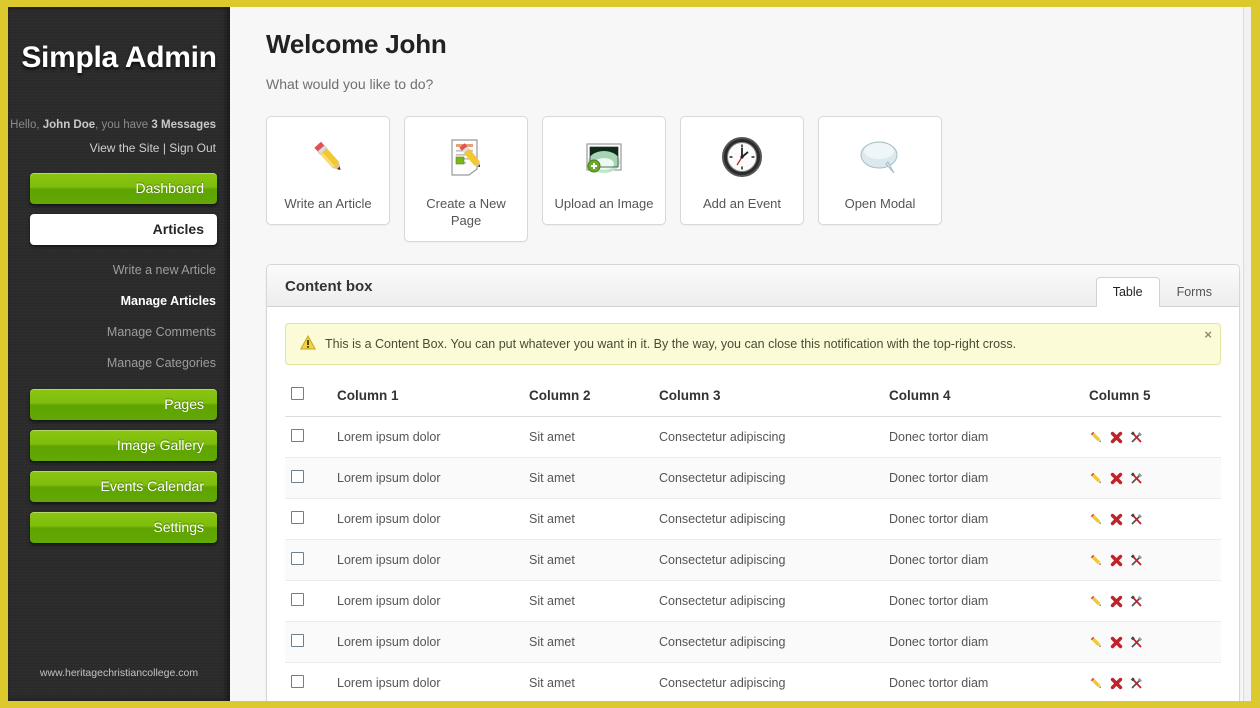  What do you see at coordinates (1208, 334) in the screenshot?
I see `close-icon: ×` at bounding box center [1208, 334].